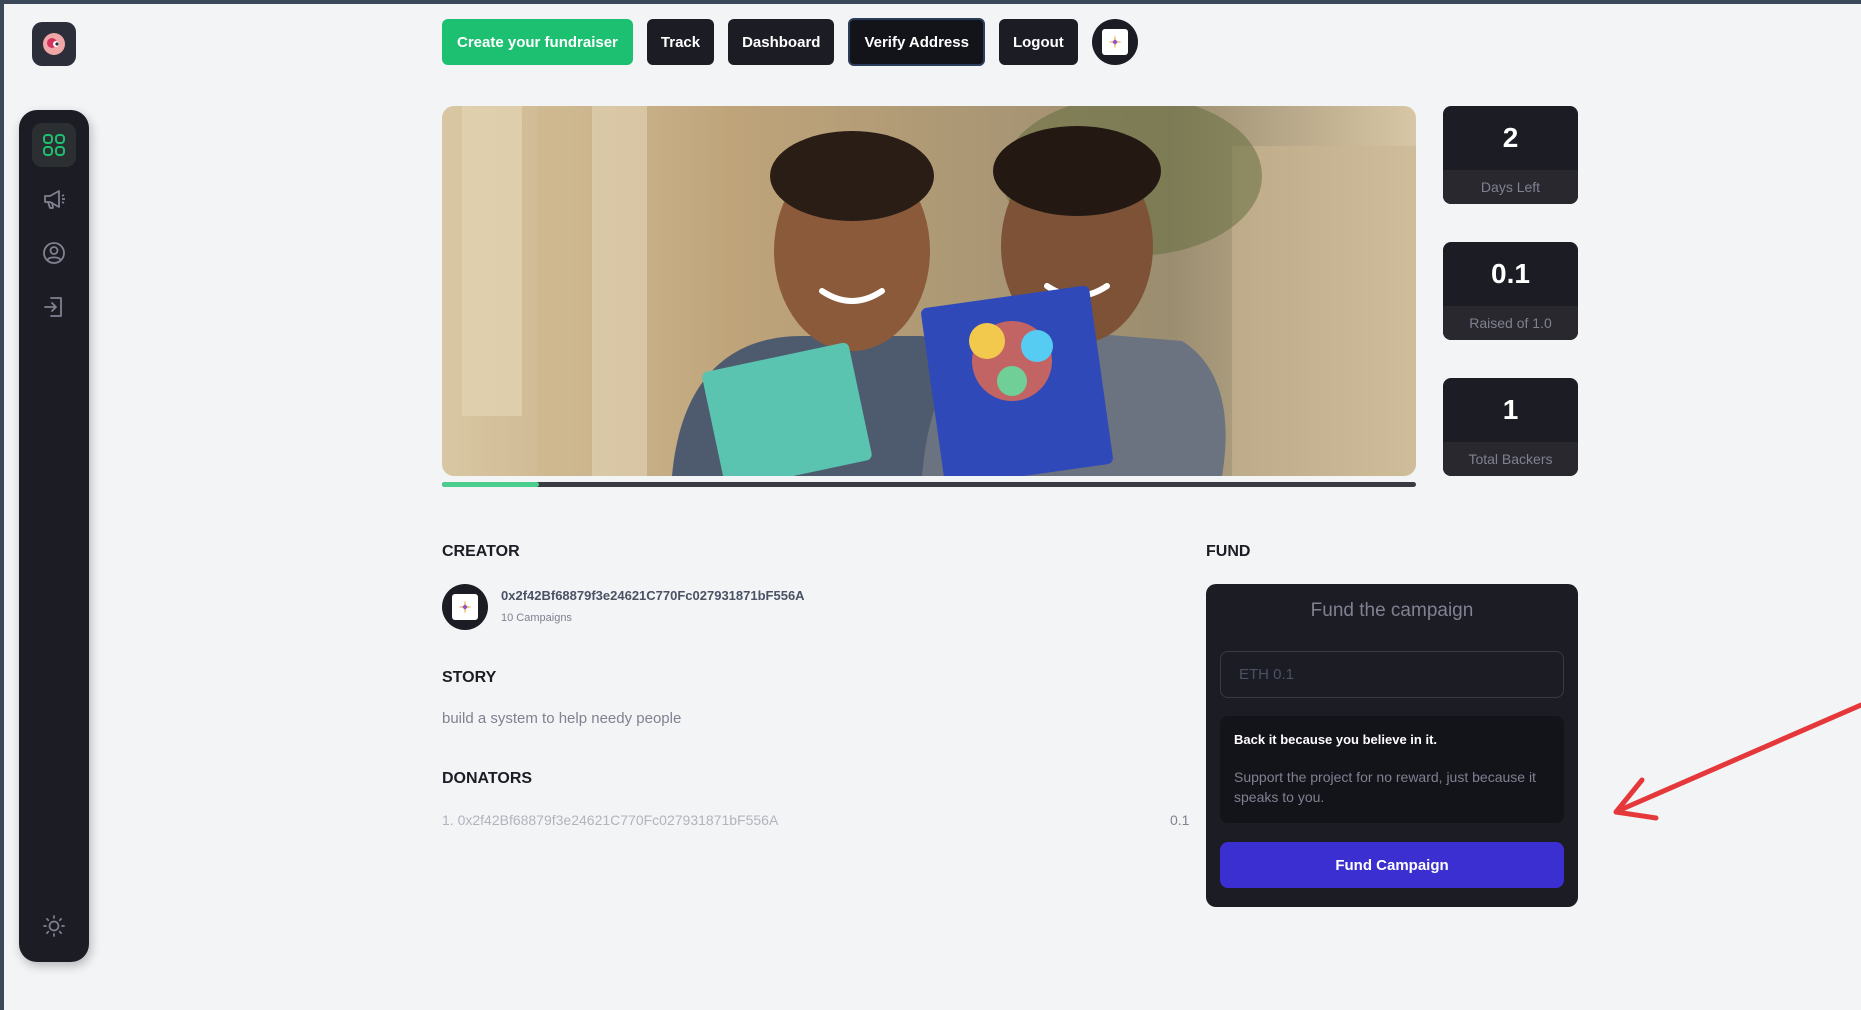 The width and height of the screenshot is (1861, 1010). Describe the element at coordinates (929, 484) in the screenshot. I see `funding-progress-bar` at that location.